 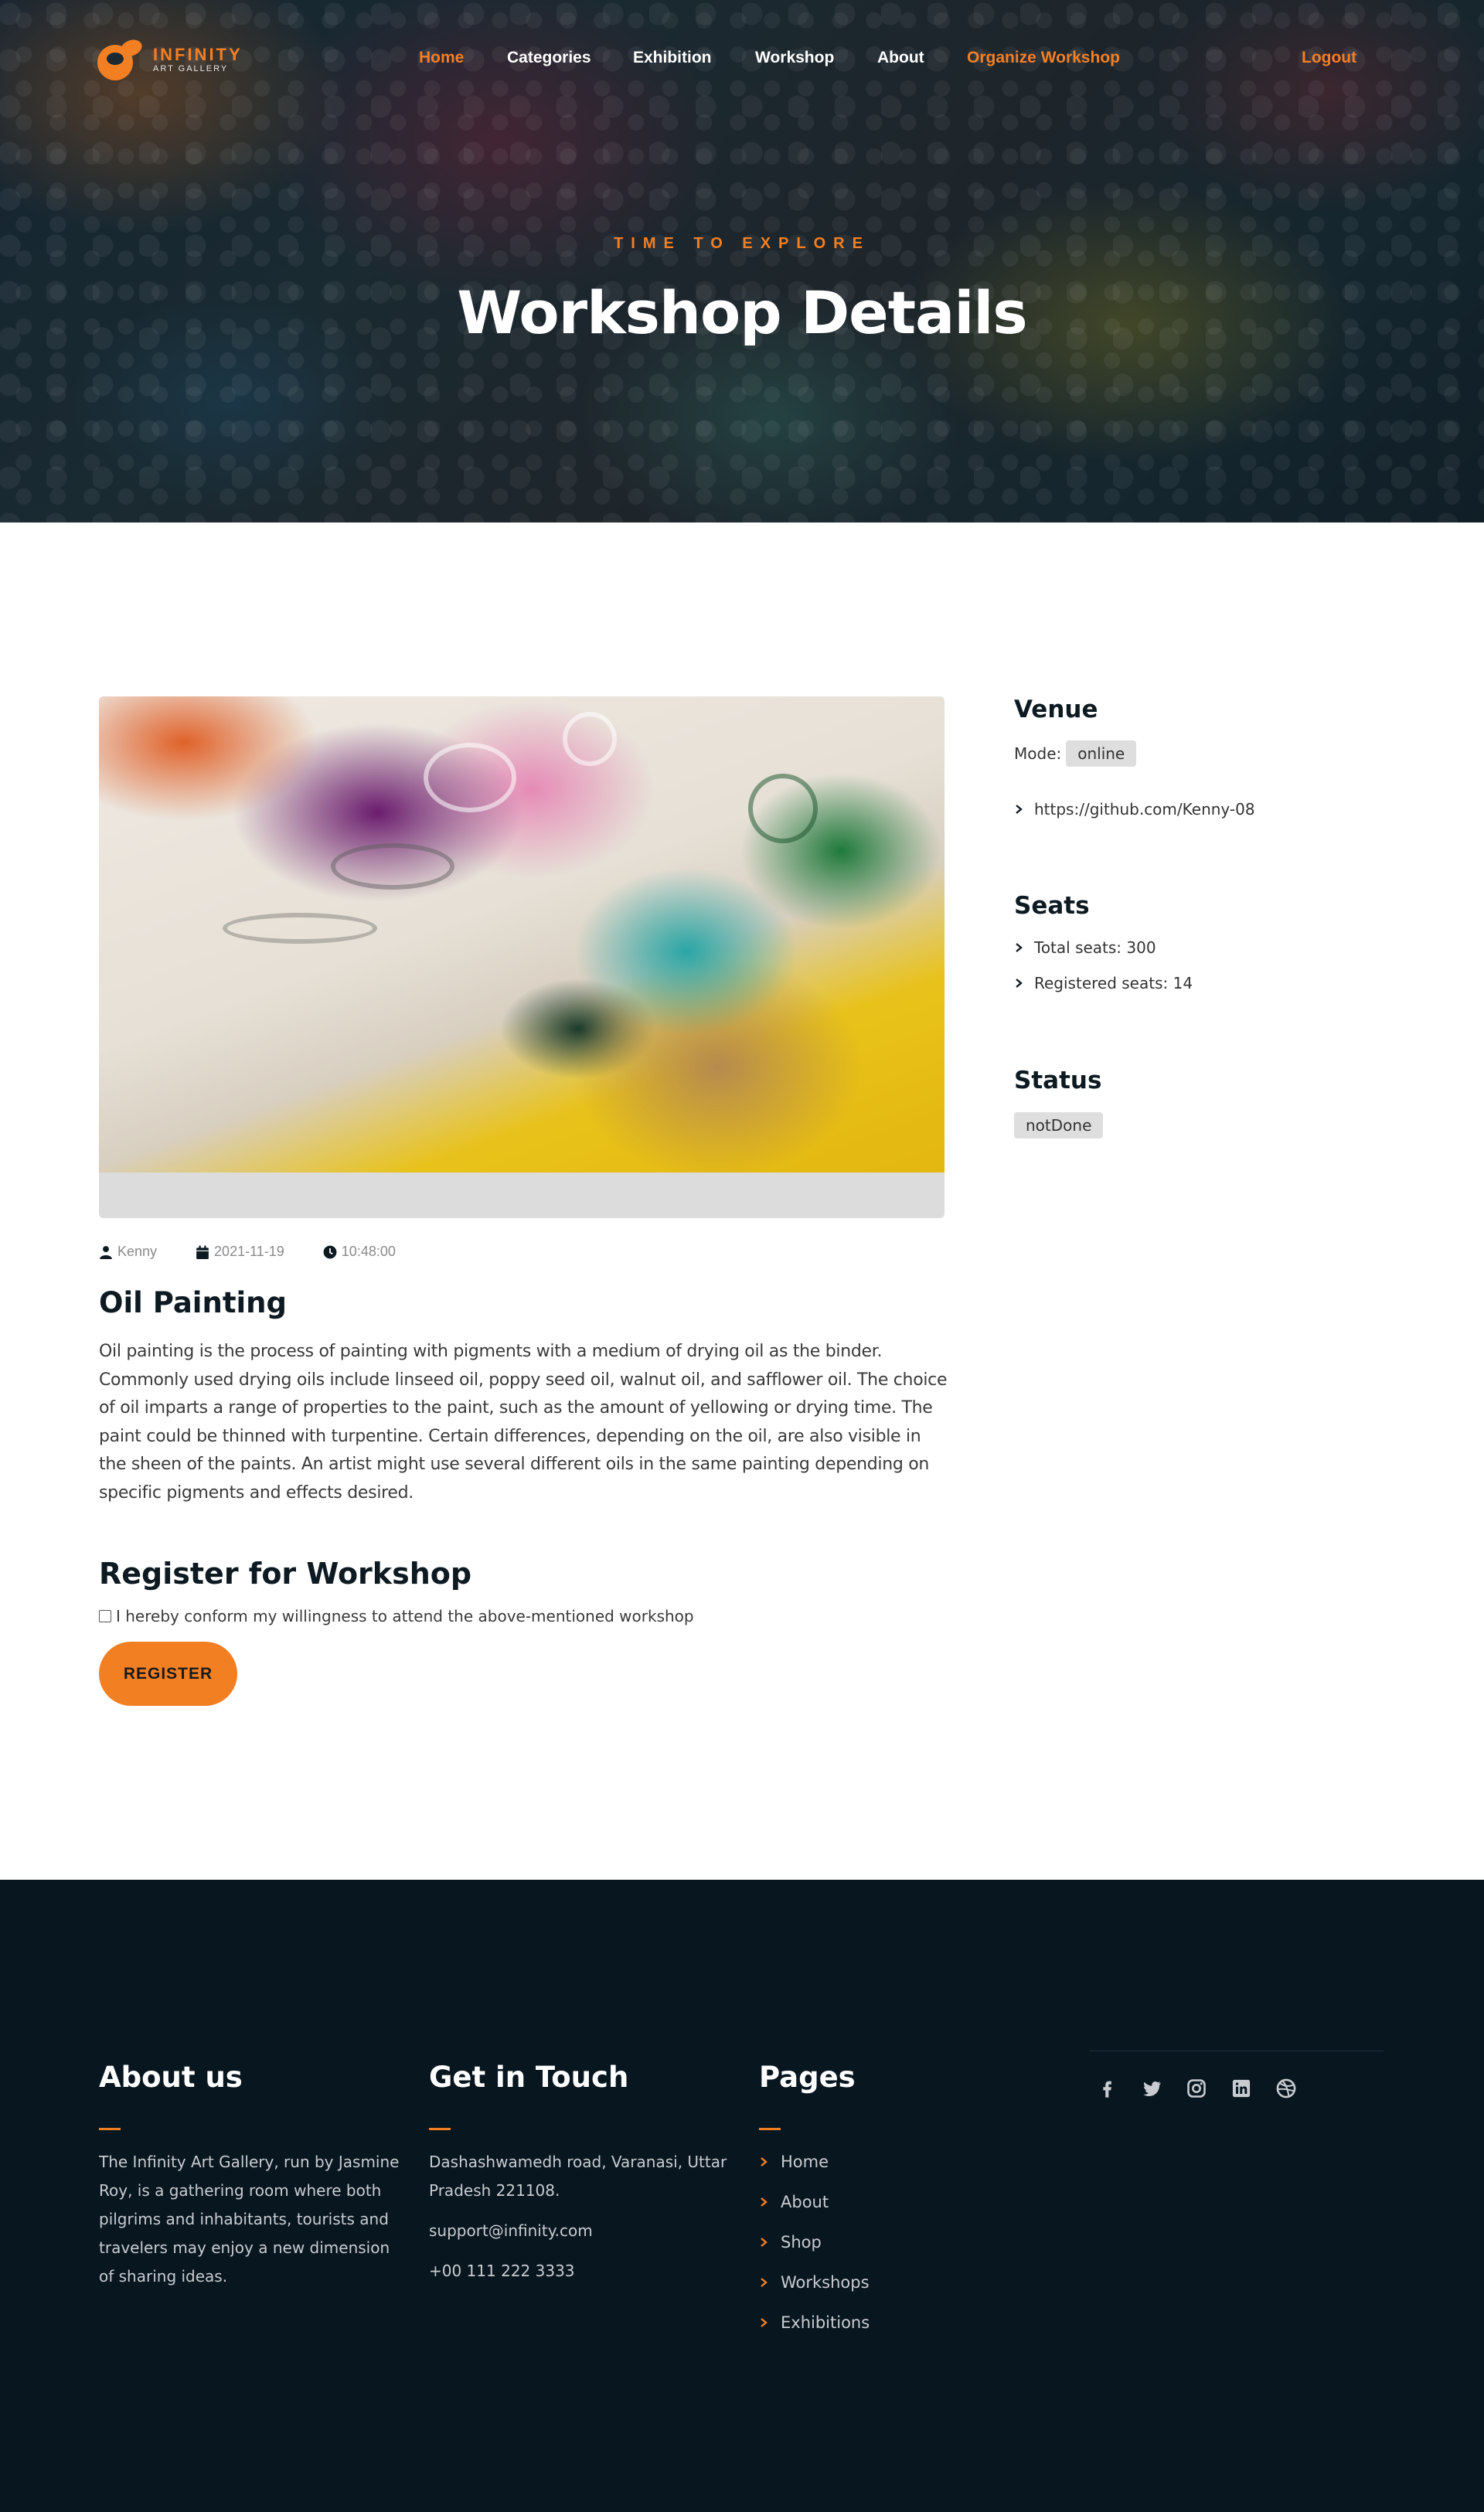 What do you see at coordinates (110, 2129) in the screenshot?
I see `footer-about-divider` at bounding box center [110, 2129].